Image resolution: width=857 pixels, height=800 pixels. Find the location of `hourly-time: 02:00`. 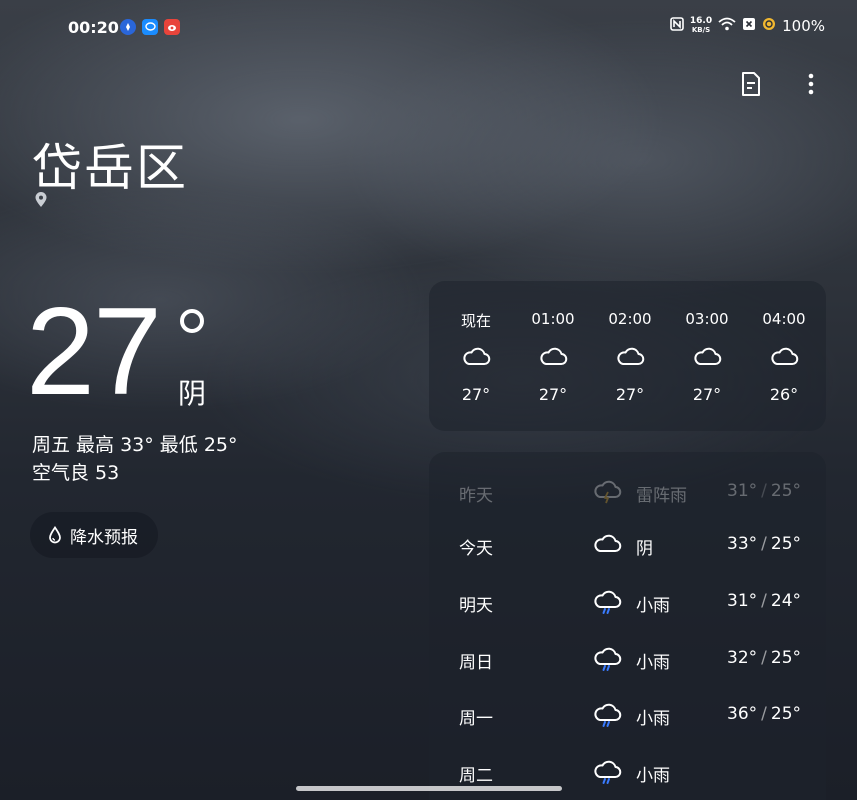

hourly-time: 02:00 is located at coordinates (630, 319).